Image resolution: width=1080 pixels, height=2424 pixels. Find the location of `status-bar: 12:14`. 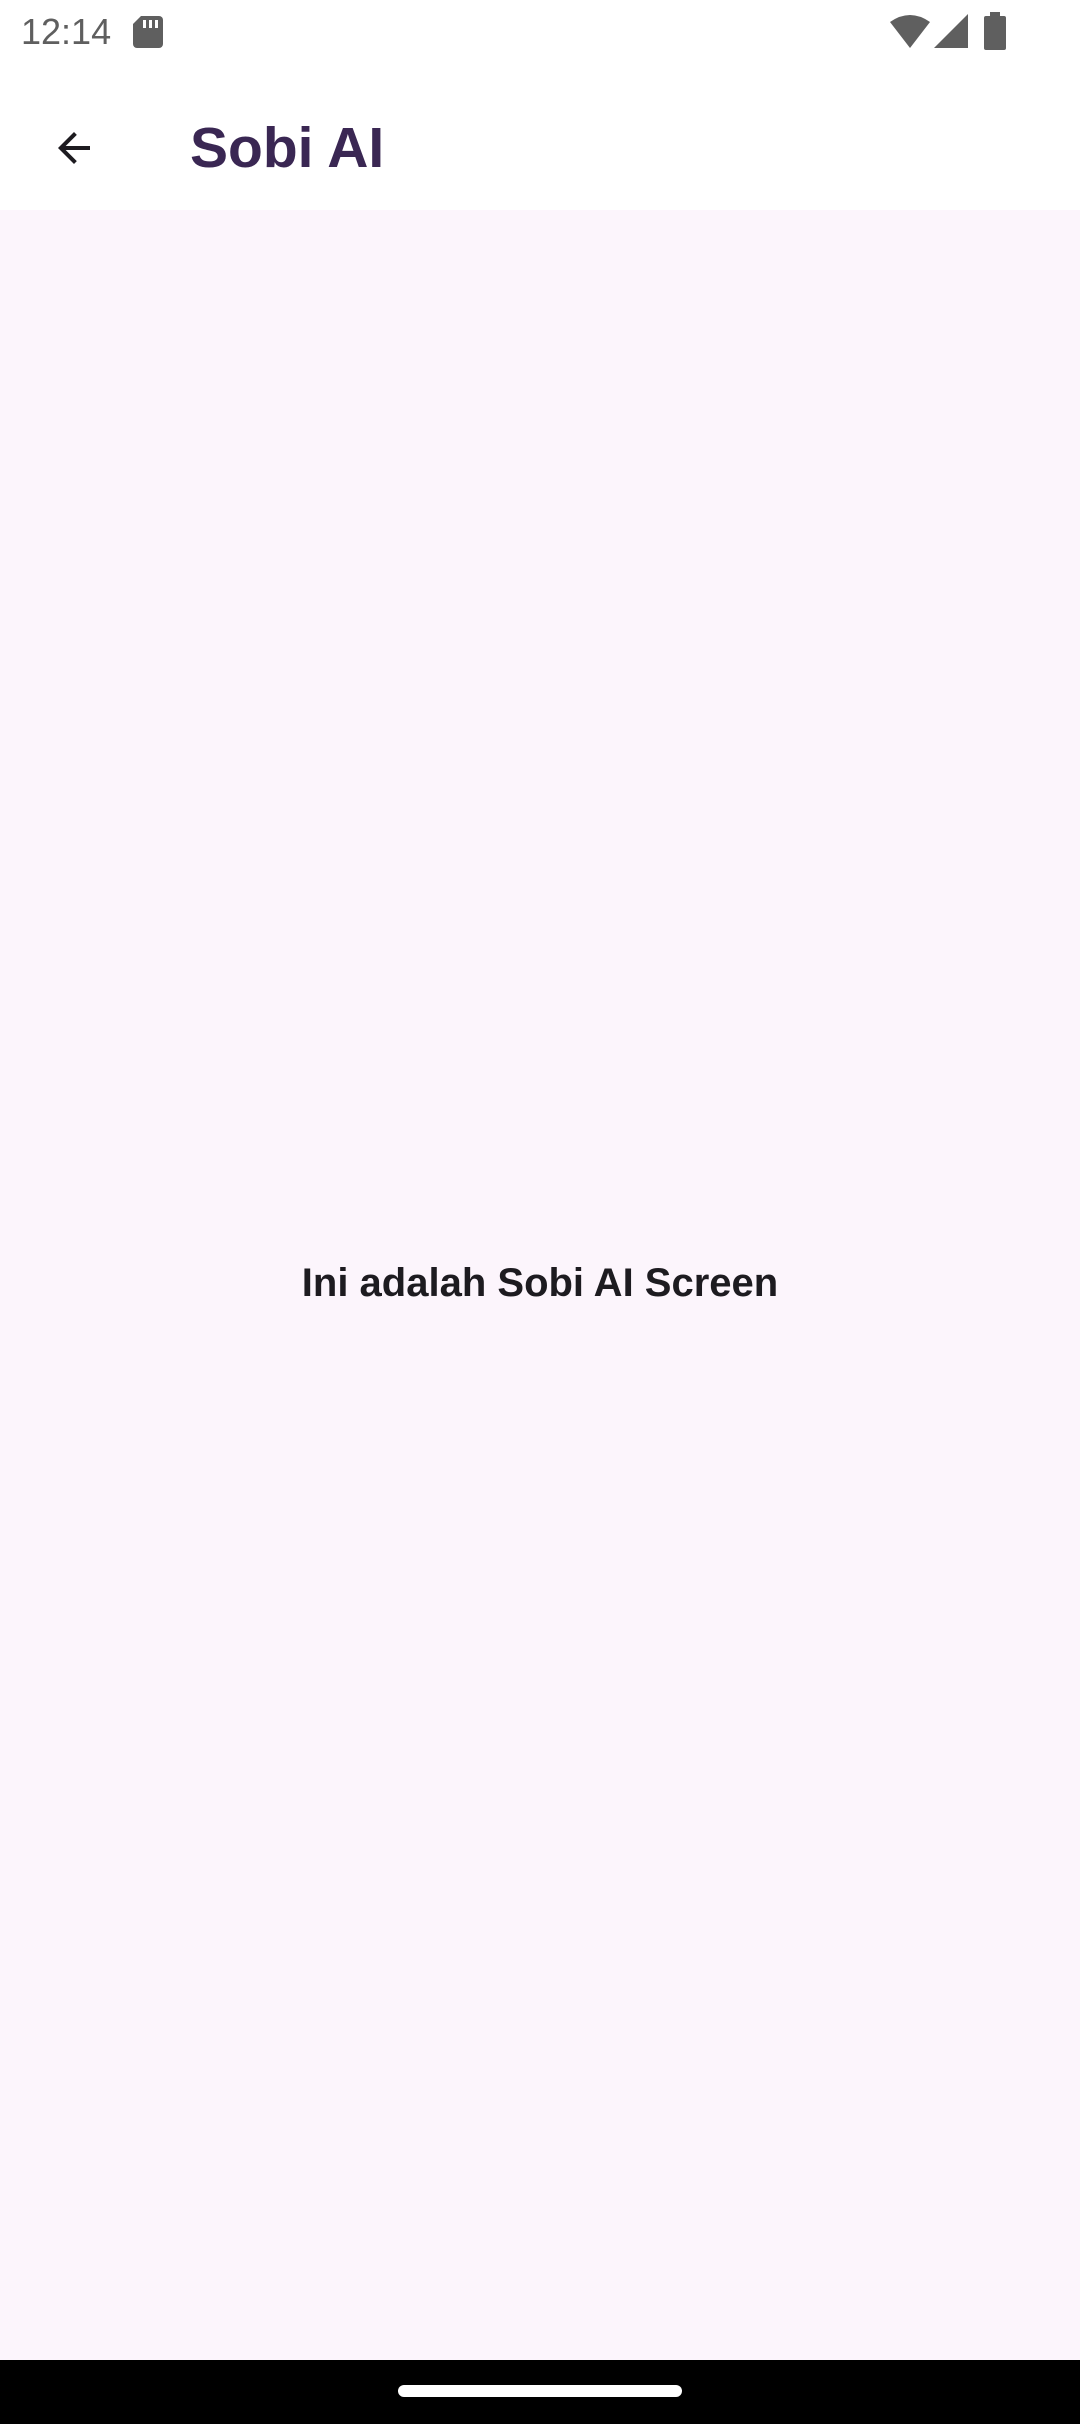

status-bar: 12:14 is located at coordinates (540, 32).